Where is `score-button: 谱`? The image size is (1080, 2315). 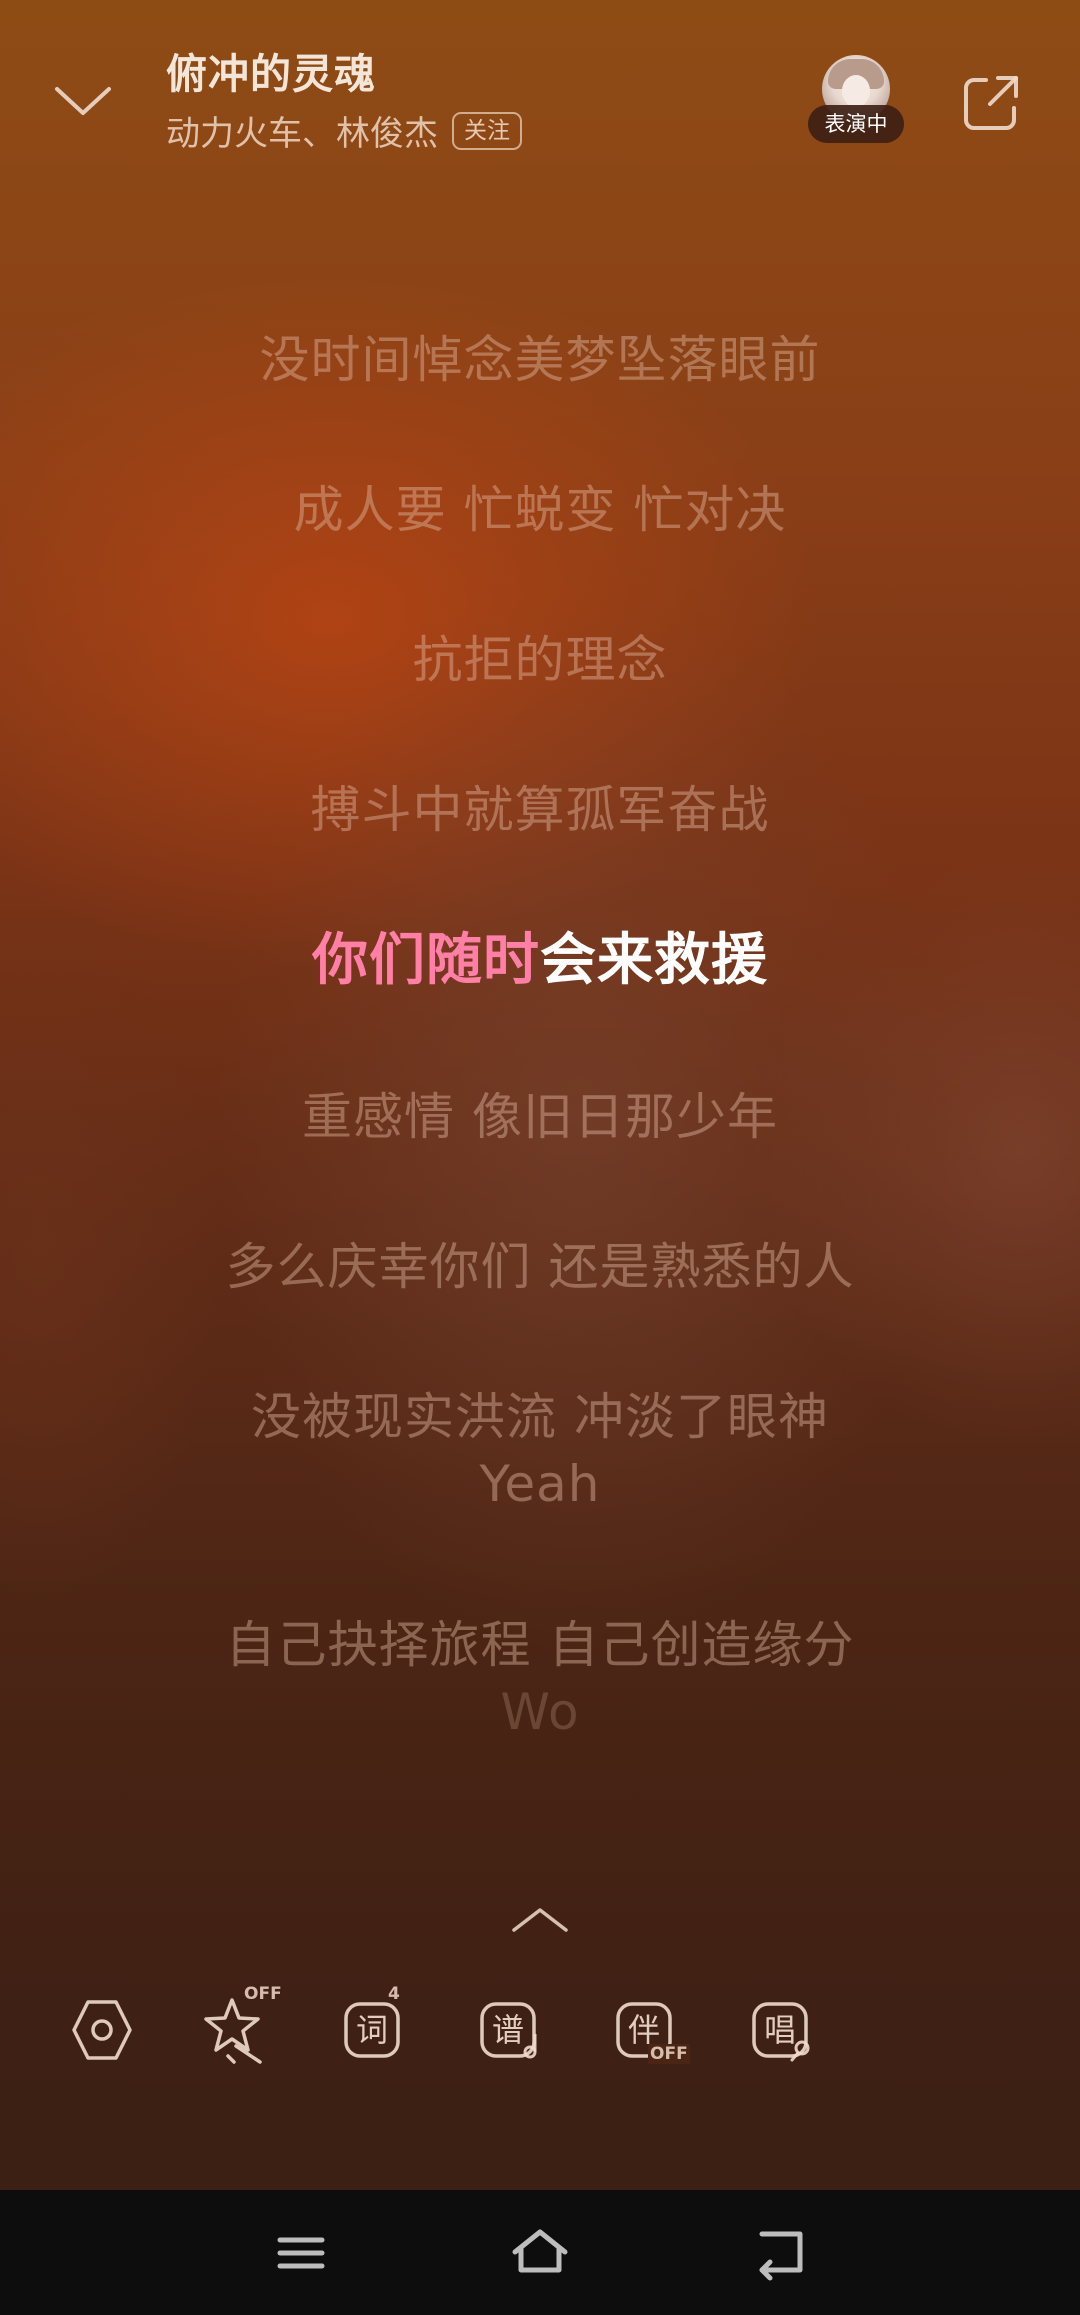 score-button: 谱 is located at coordinates (508, 2030).